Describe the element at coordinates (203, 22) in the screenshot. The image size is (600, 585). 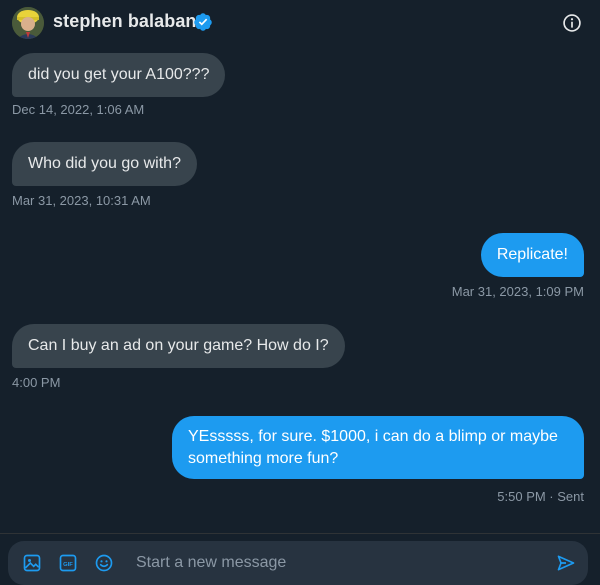
I see `verified-badge-icon` at that location.